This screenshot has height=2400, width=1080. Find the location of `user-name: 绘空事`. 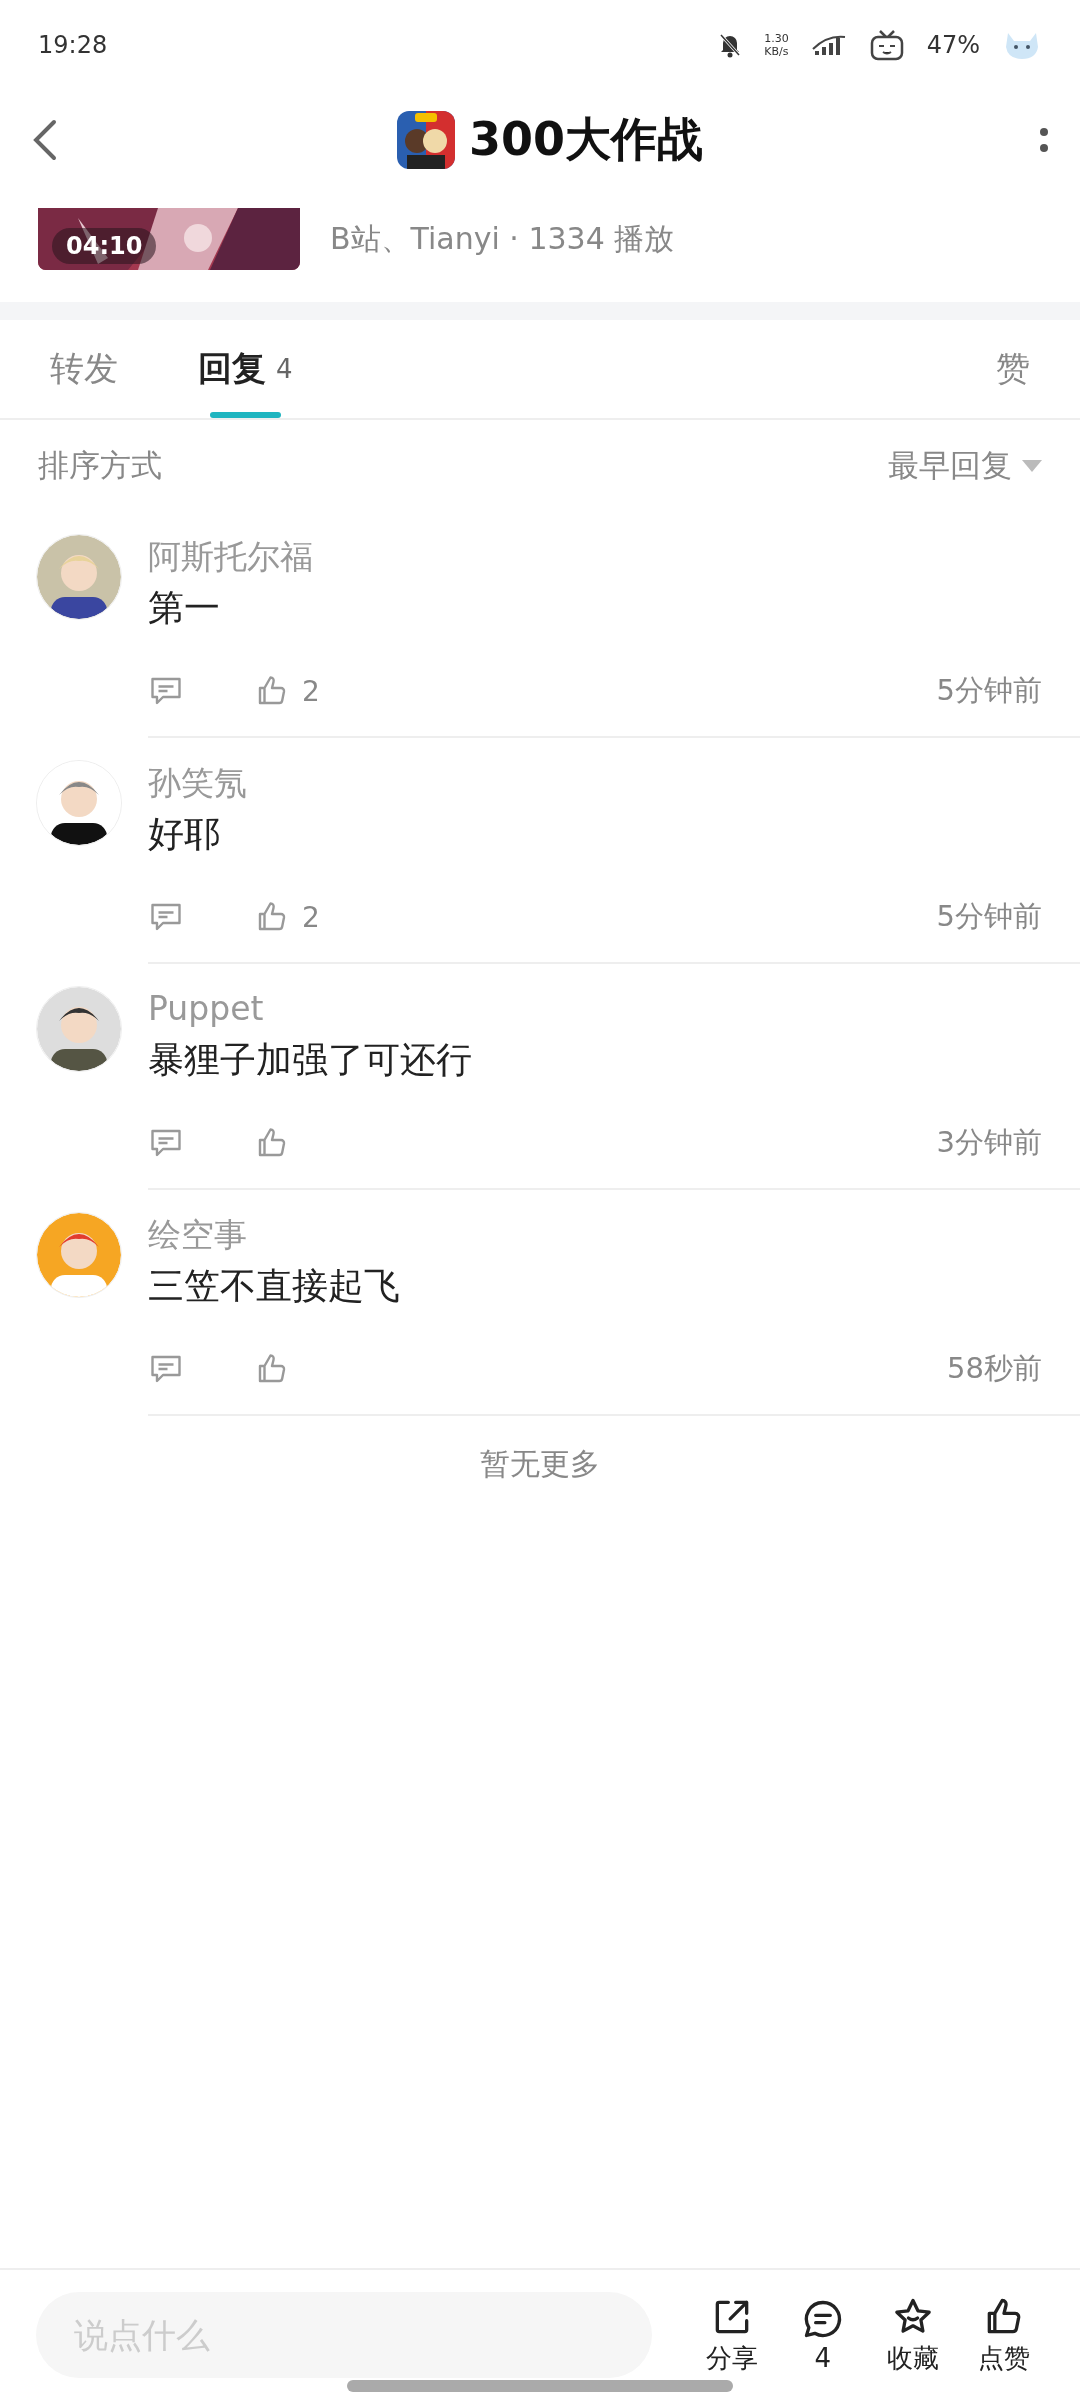

user-name: 绘空事 is located at coordinates (198, 1235).